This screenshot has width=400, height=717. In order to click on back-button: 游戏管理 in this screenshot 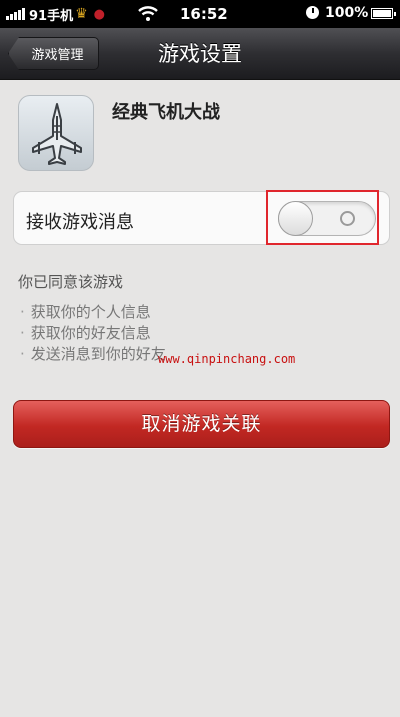, I will do `click(53, 53)`.